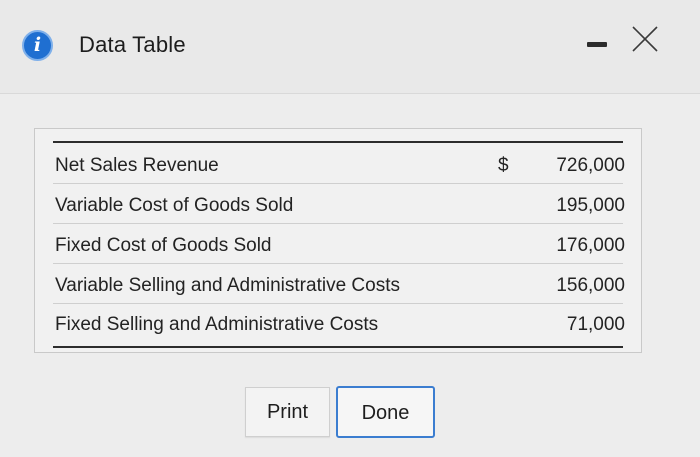 The image size is (700, 457). I want to click on table-top-rule, so click(338, 142).